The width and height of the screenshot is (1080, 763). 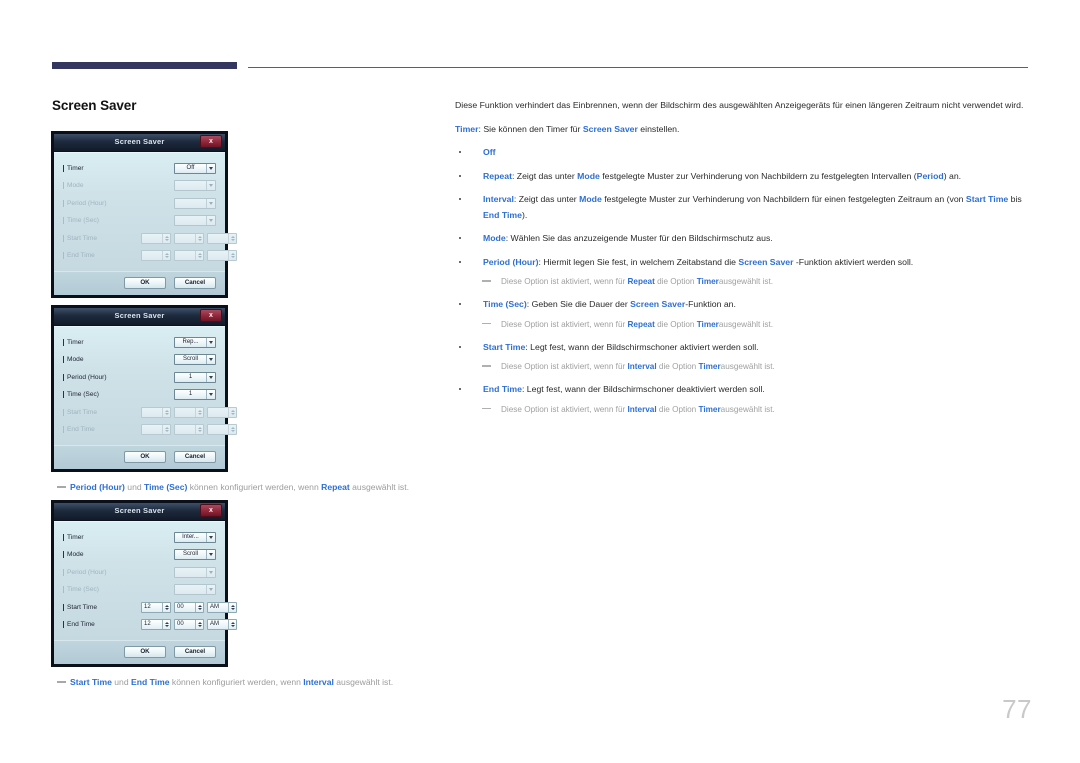 I want to click on dropdown-period-hour, so click(x=195, y=572).